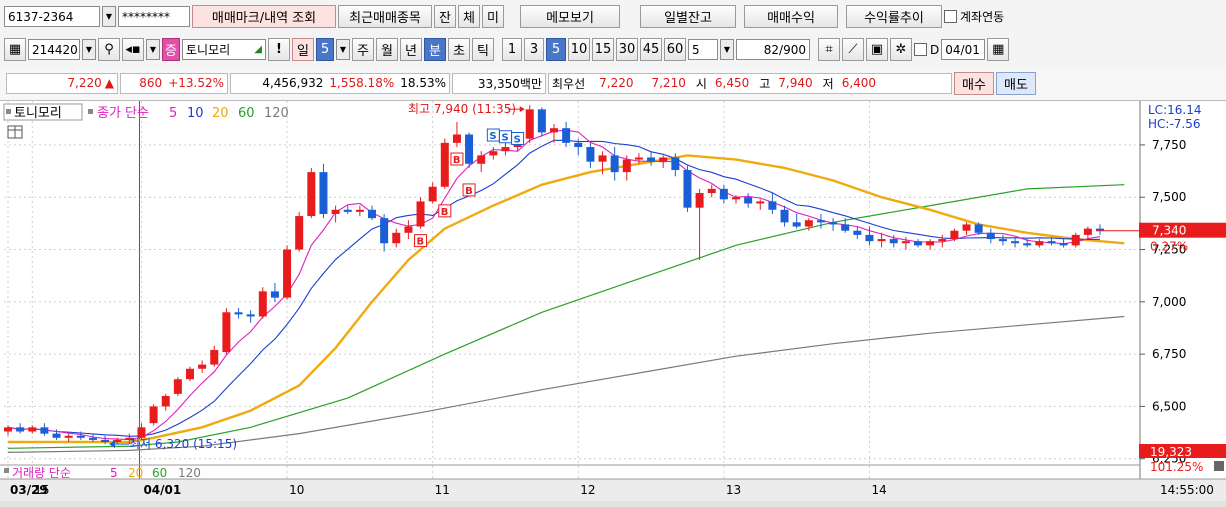 The width and height of the screenshot is (1226, 507). Describe the element at coordinates (696, 49) in the screenshot. I see `interval-count: 5` at that location.